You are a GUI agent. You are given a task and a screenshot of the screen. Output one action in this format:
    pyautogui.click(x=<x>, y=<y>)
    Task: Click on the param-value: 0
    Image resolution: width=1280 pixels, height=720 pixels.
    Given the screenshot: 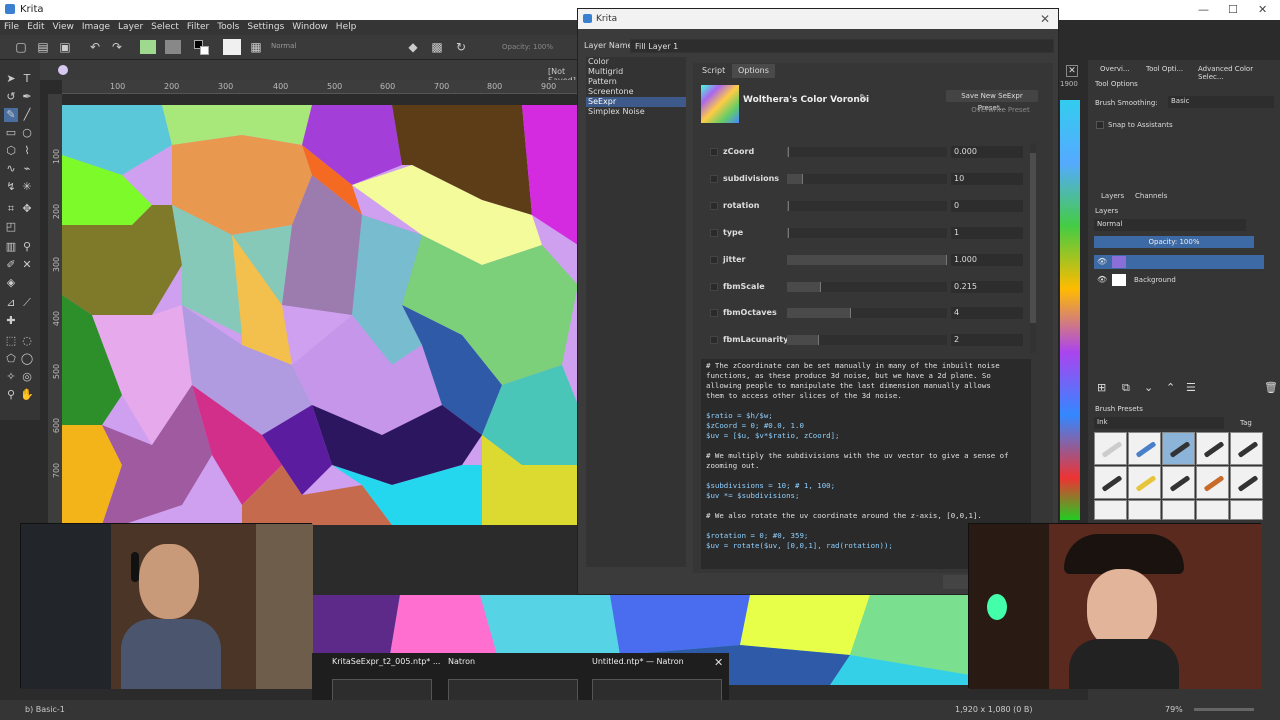 What is the action you would take?
    pyautogui.click(x=987, y=206)
    